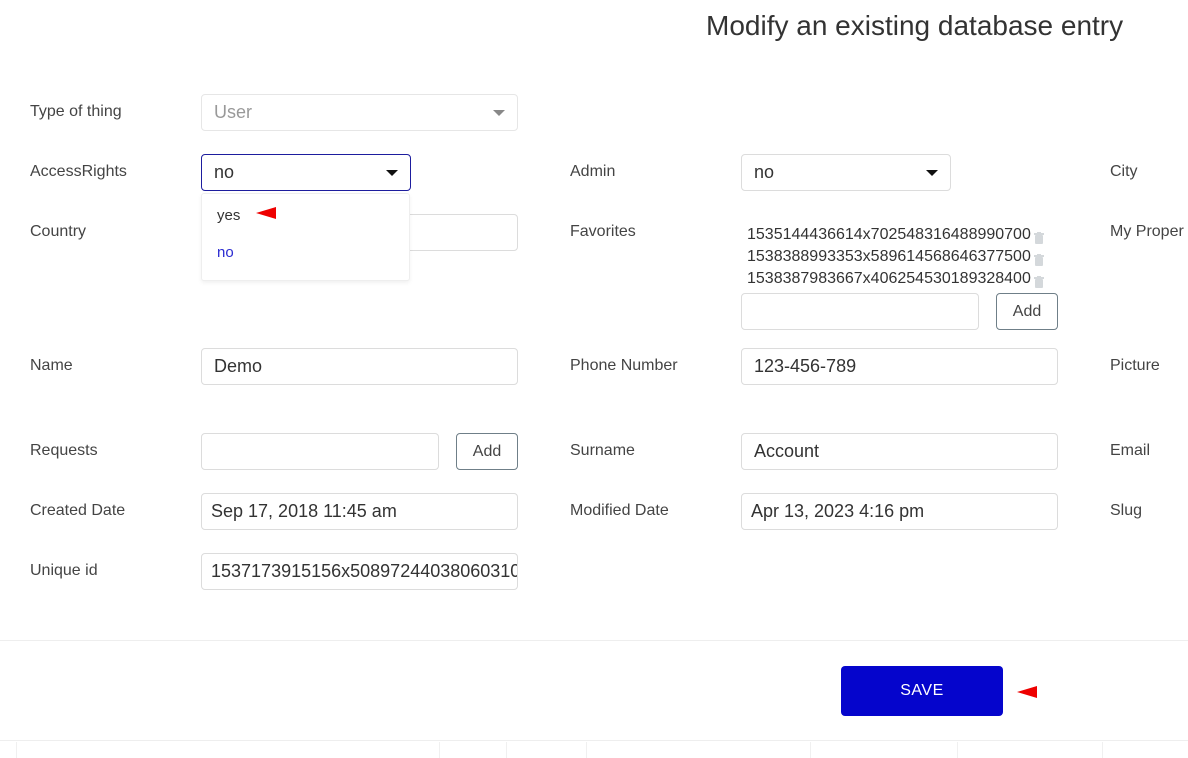 The height and width of the screenshot is (758, 1188). I want to click on unique-id-label: Unique id, so click(64, 570).